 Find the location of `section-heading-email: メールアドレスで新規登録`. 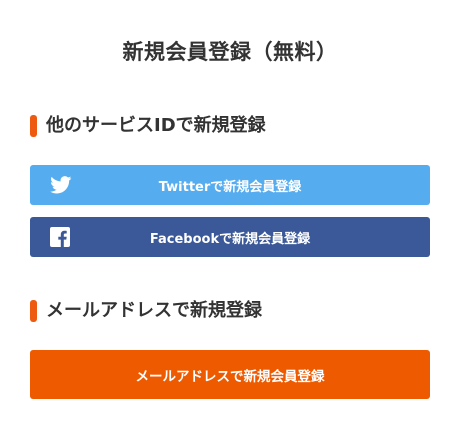

section-heading-email: メールアドレスで新規登録 is located at coordinates (146, 311).